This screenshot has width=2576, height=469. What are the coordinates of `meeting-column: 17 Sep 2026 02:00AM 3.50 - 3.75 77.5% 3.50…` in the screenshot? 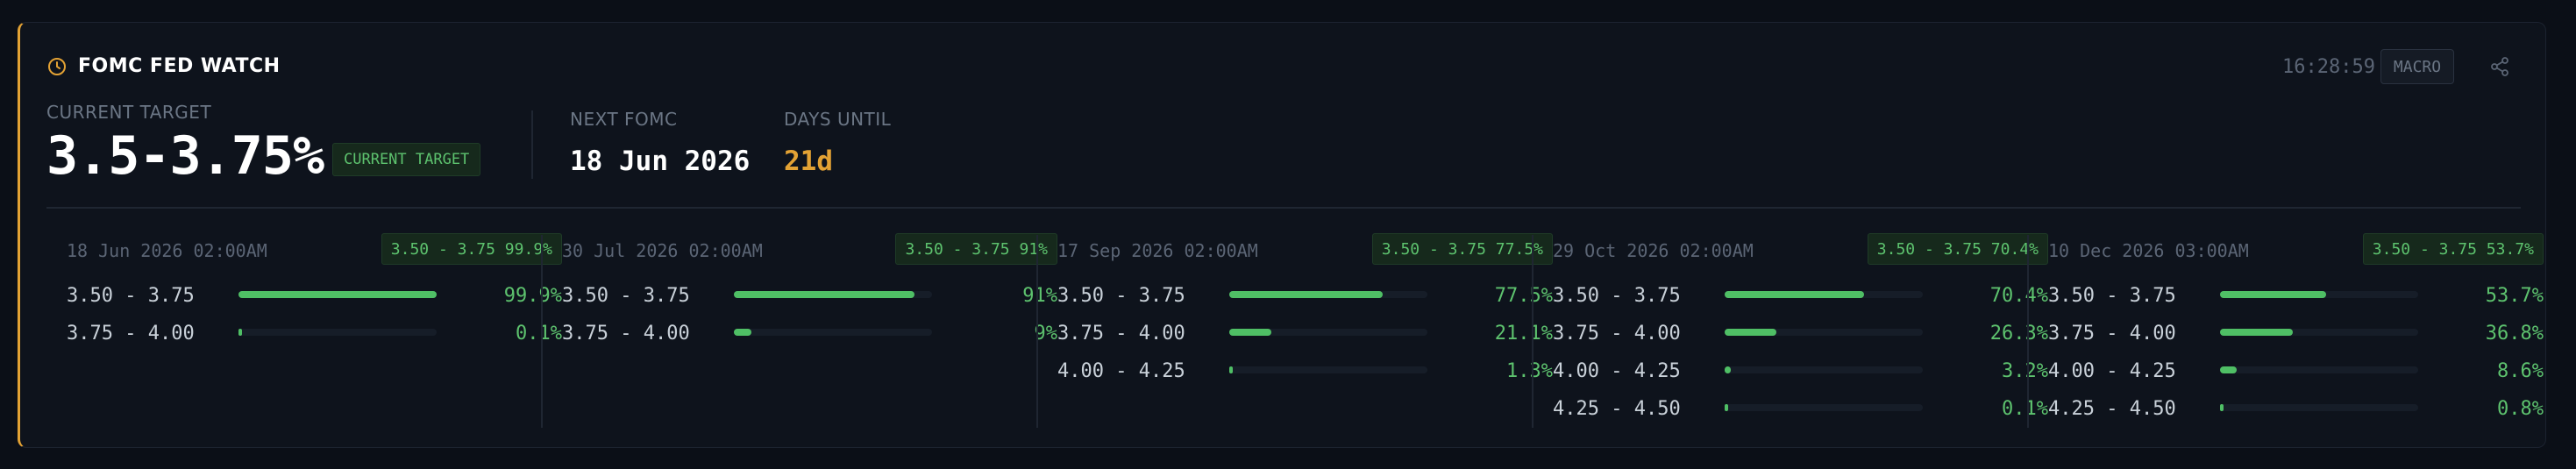 It's located at (1305, 329).